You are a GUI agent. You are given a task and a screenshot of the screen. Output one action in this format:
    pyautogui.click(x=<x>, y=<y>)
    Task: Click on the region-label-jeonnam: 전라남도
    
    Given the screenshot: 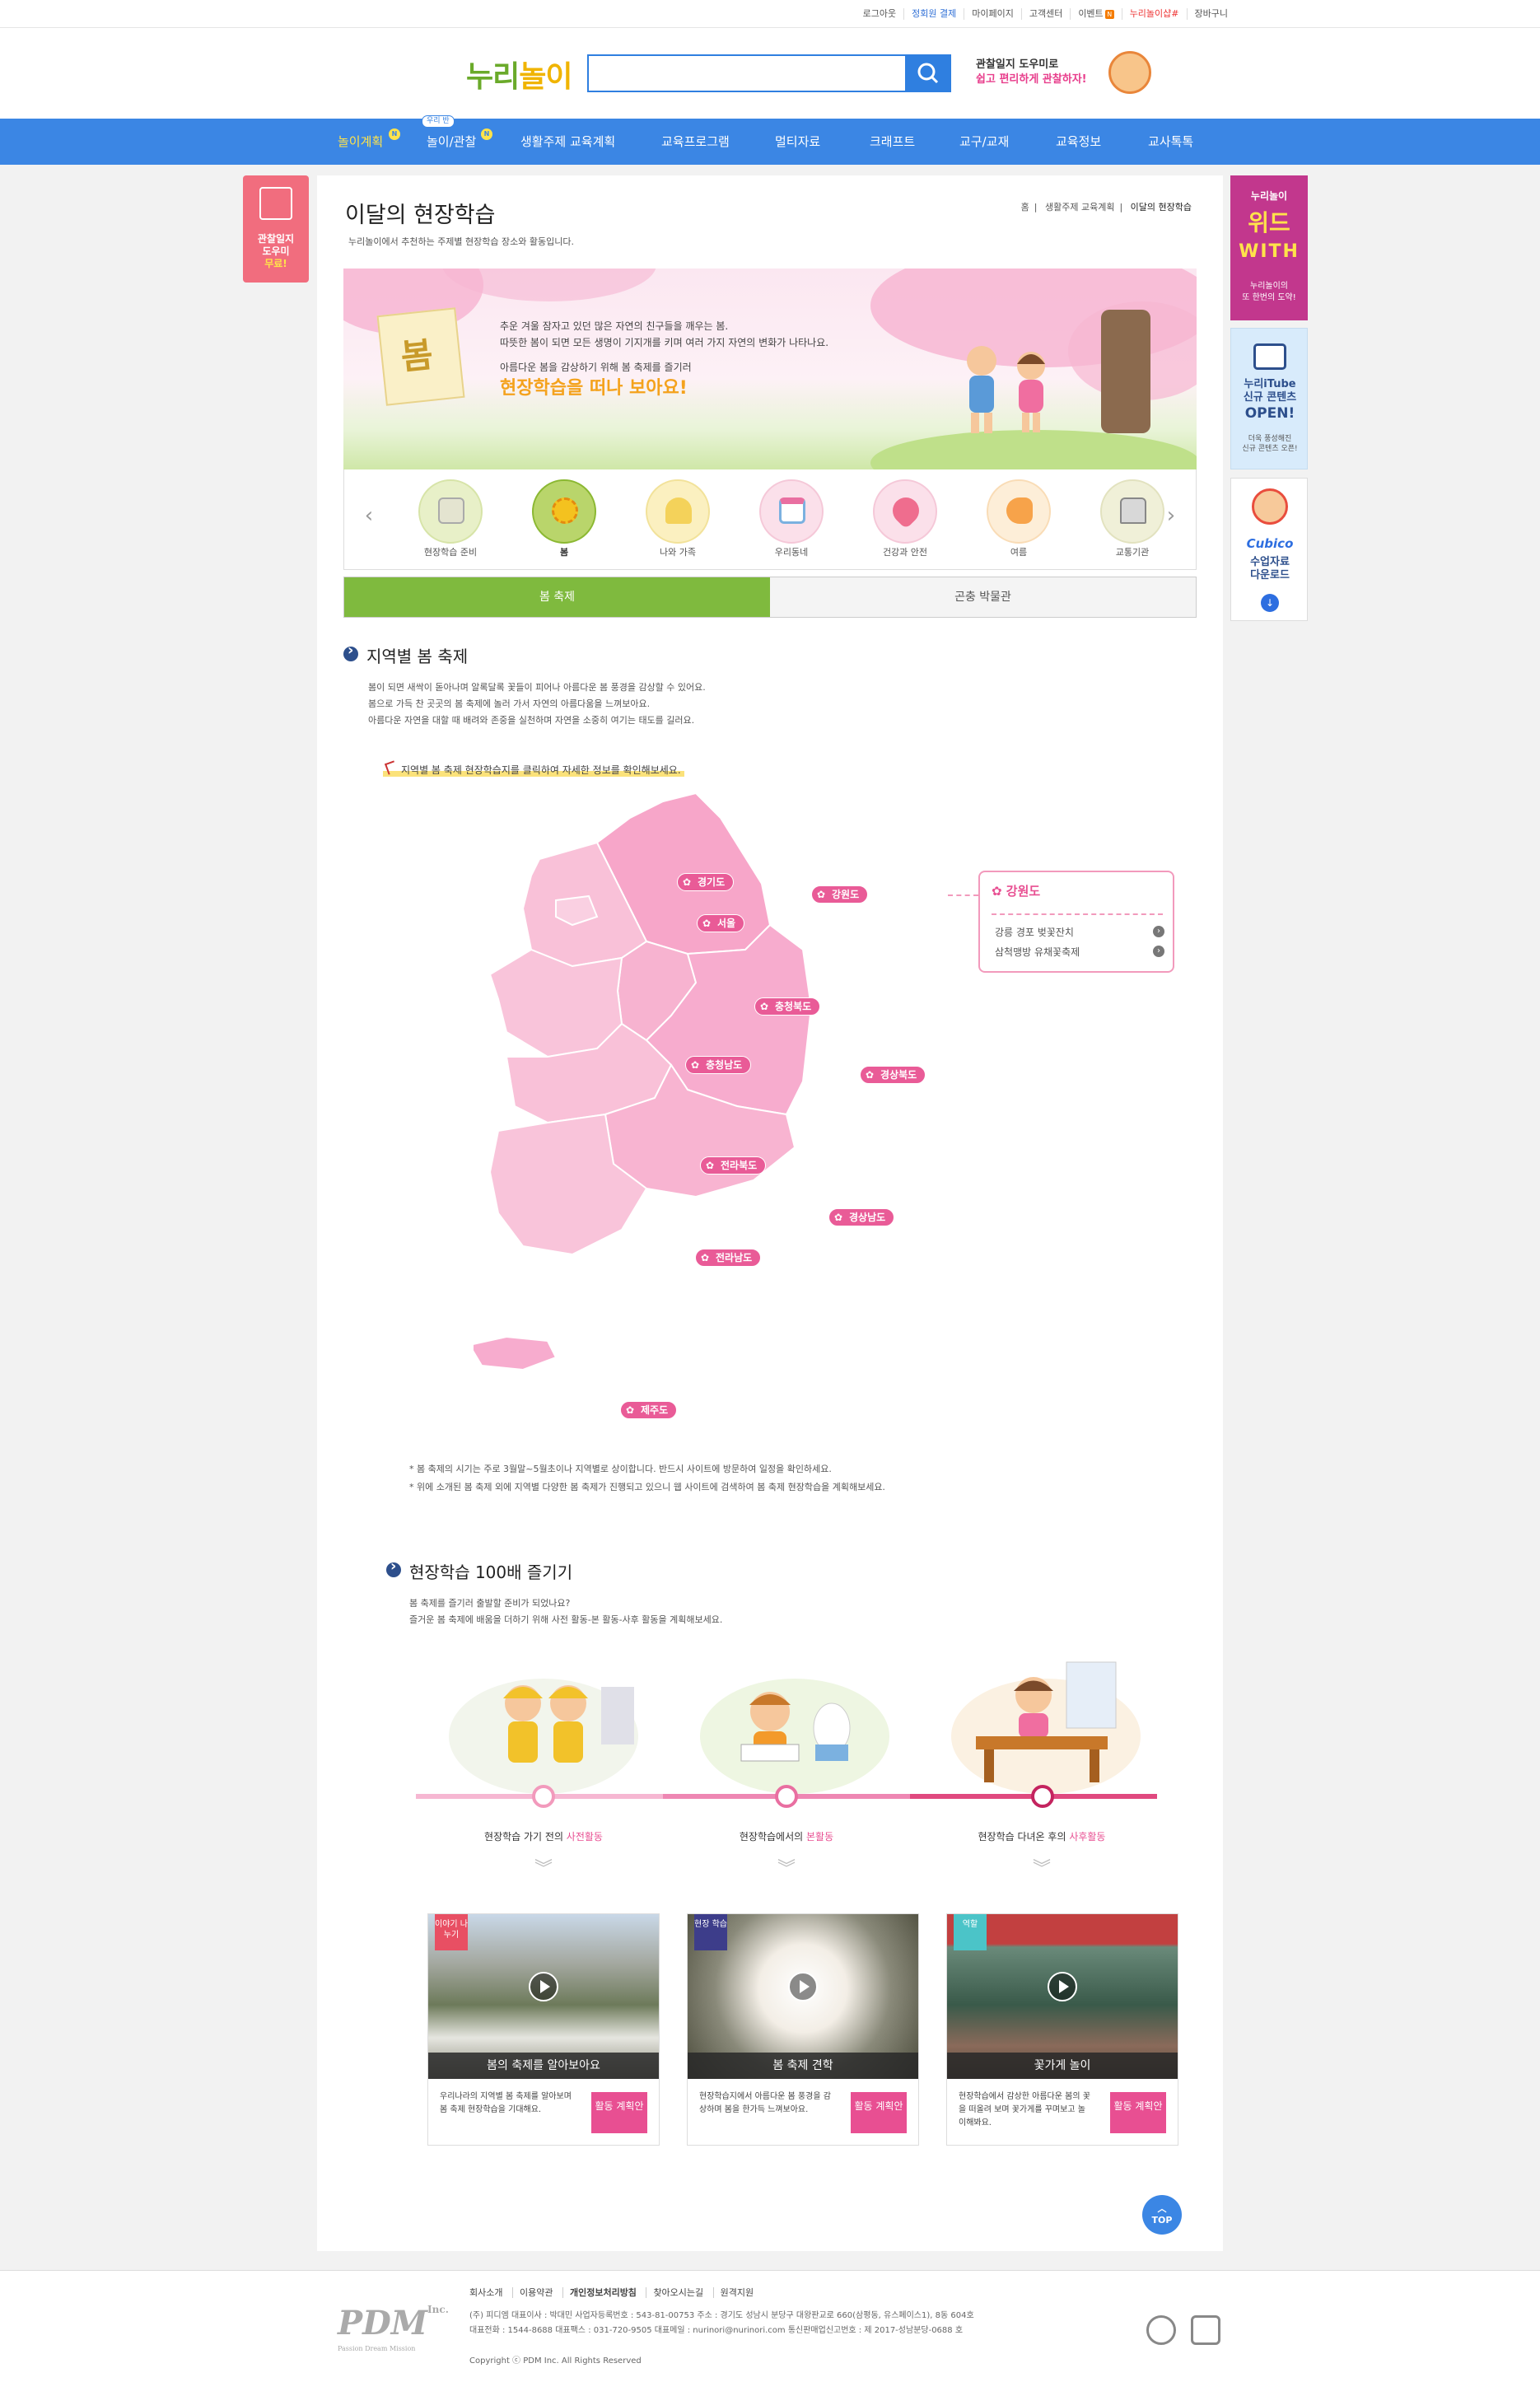 What is the action you would take?
    pyautogui.click(x=728, y=1258)
    